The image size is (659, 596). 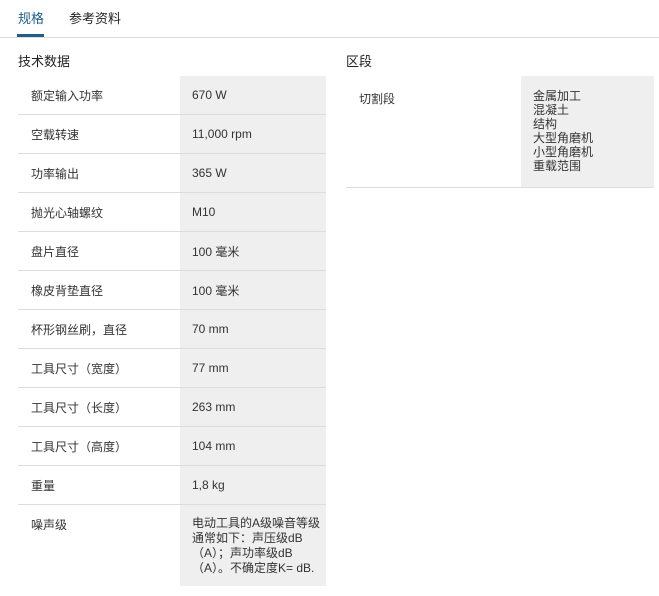 What do you see at coordinates (99, 368) in the screenshot?
I see `spec-key: 工具尺寸（宽度）` at bounding box center [99, 368].